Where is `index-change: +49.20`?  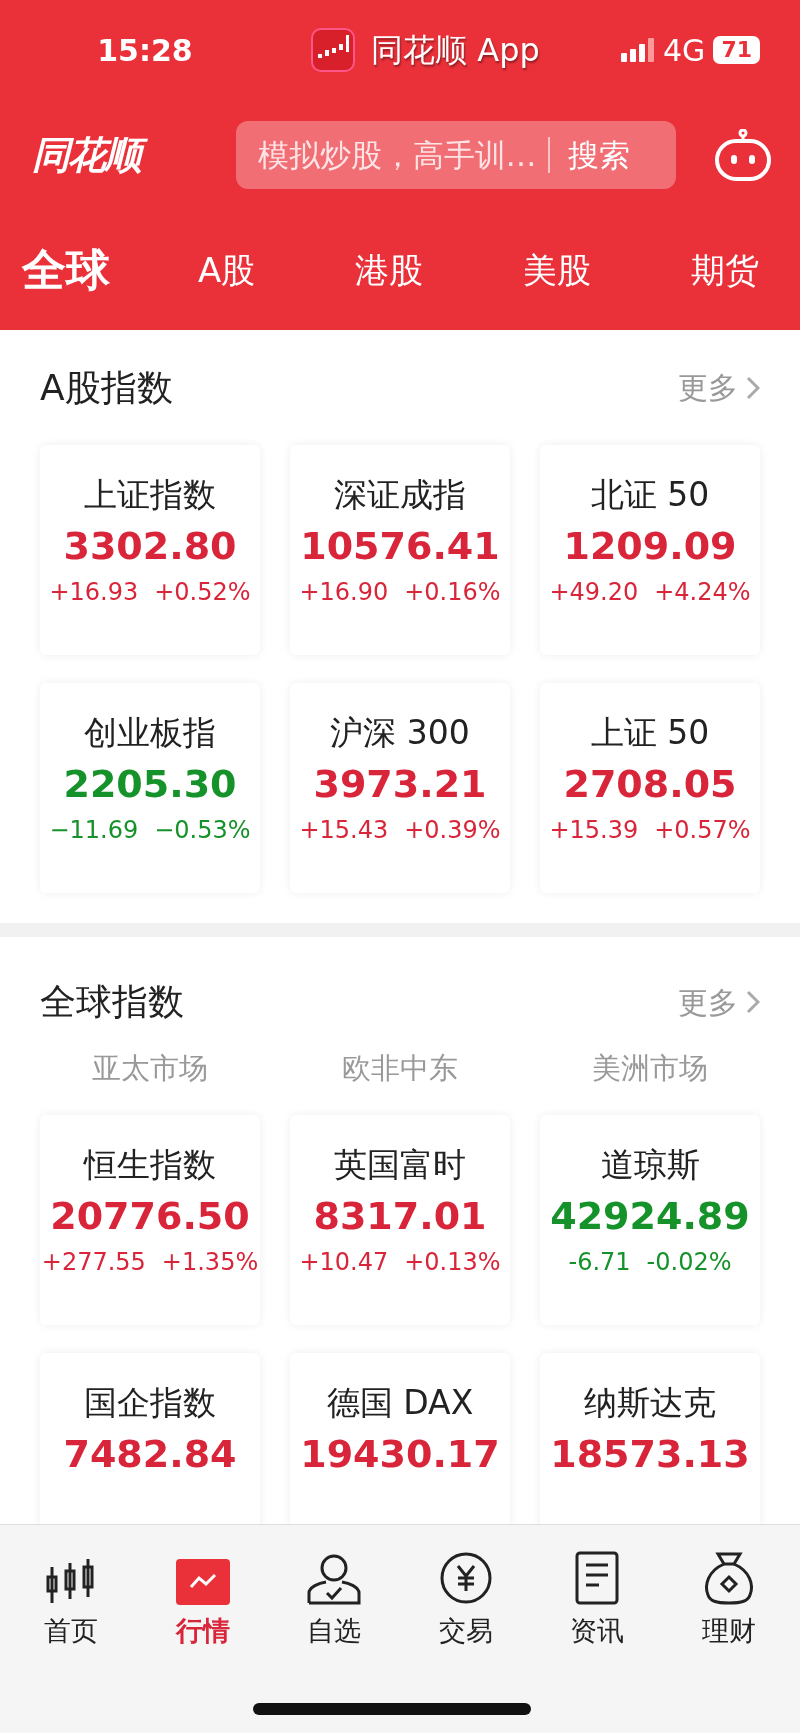
index-change: +49.20 is located at coordinates (594, 592).